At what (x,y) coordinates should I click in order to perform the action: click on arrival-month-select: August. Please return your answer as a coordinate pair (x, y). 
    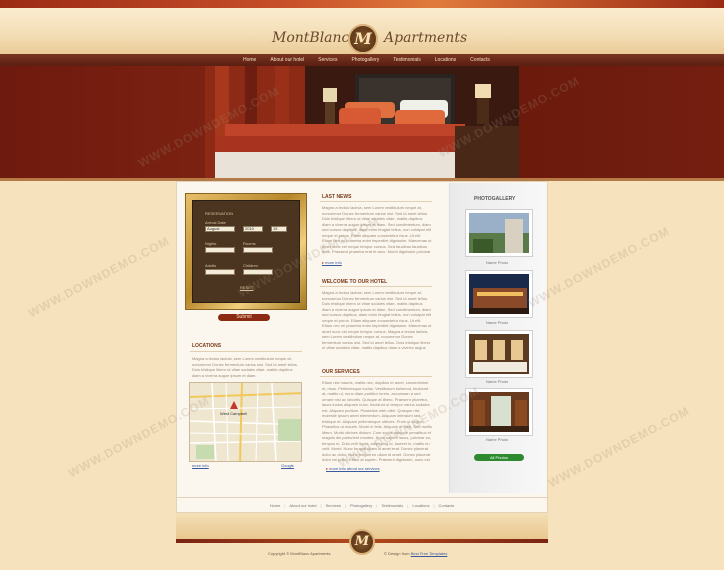
    Looking at the image, I should click on (220, 229).